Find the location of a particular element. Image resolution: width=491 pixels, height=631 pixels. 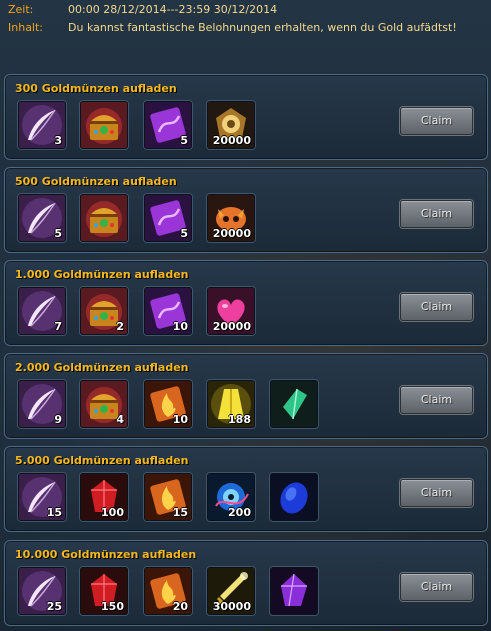

tier-title: 1.000 Goldmünzen aufladen is located at coordinates (102, 274).